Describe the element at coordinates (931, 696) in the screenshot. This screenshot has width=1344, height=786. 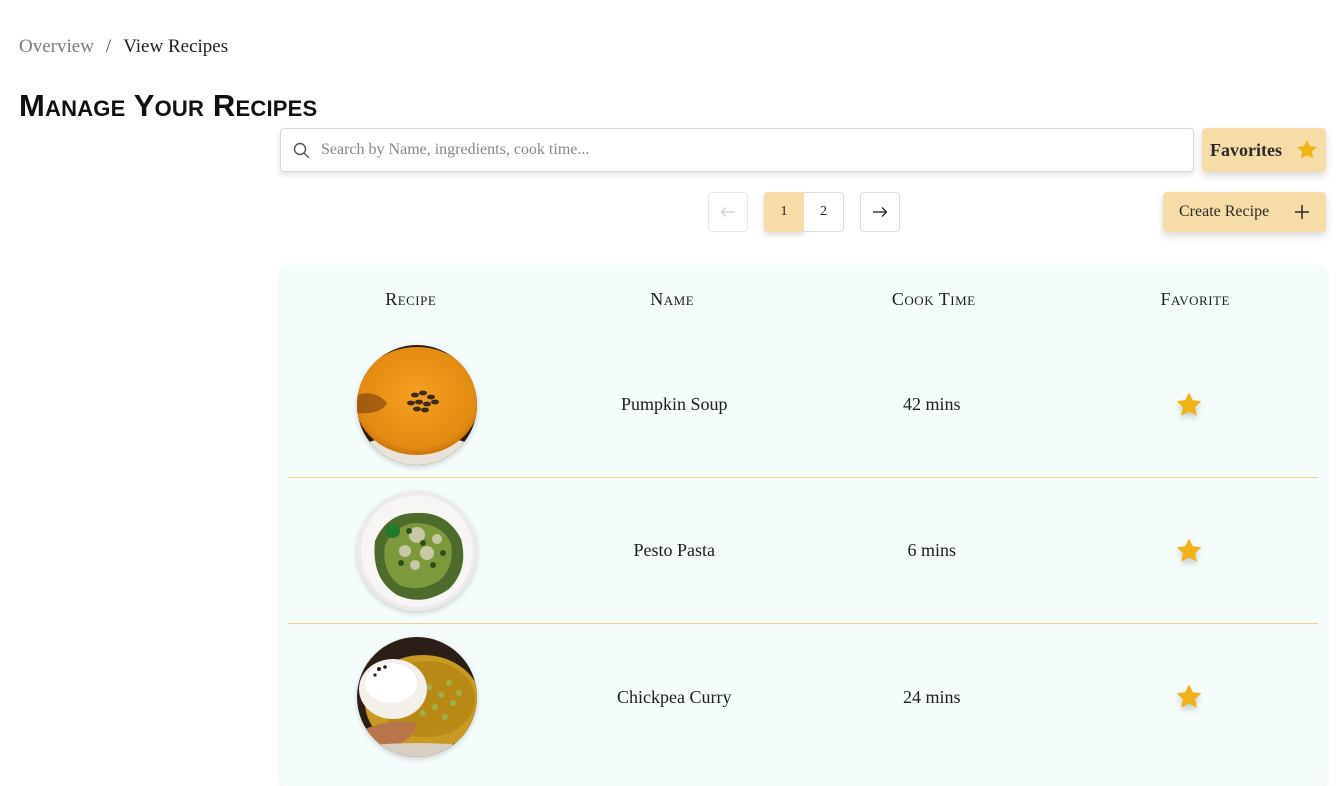
I see `recipe-cook-time: 24 mins` at that location.